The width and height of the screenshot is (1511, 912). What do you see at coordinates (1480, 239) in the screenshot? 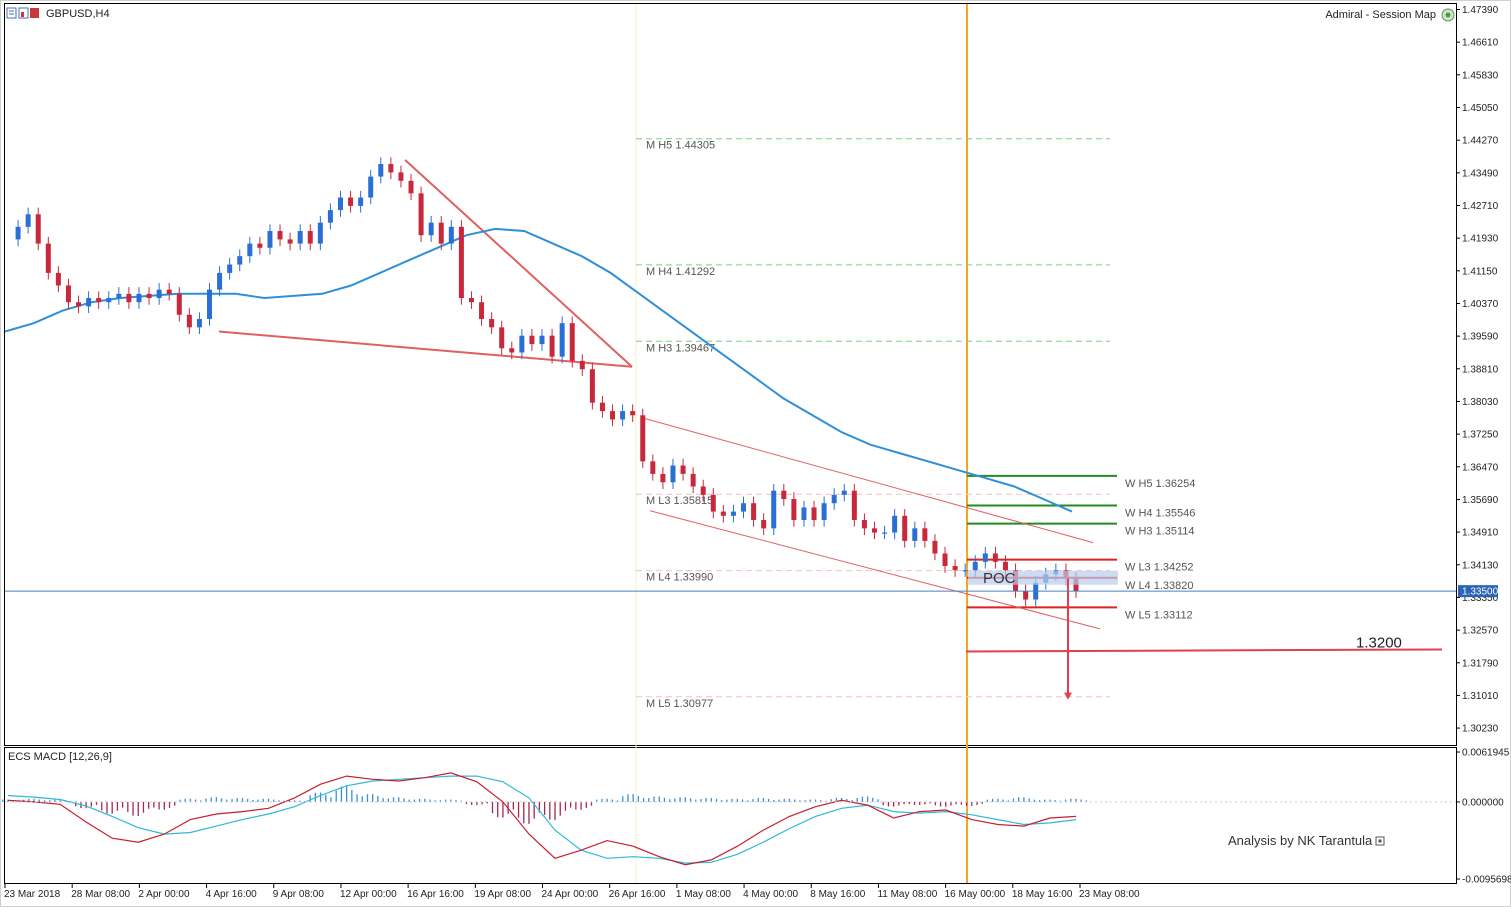
I see `y-tick-label: 1.41930` at bounding box center [1480, 239].